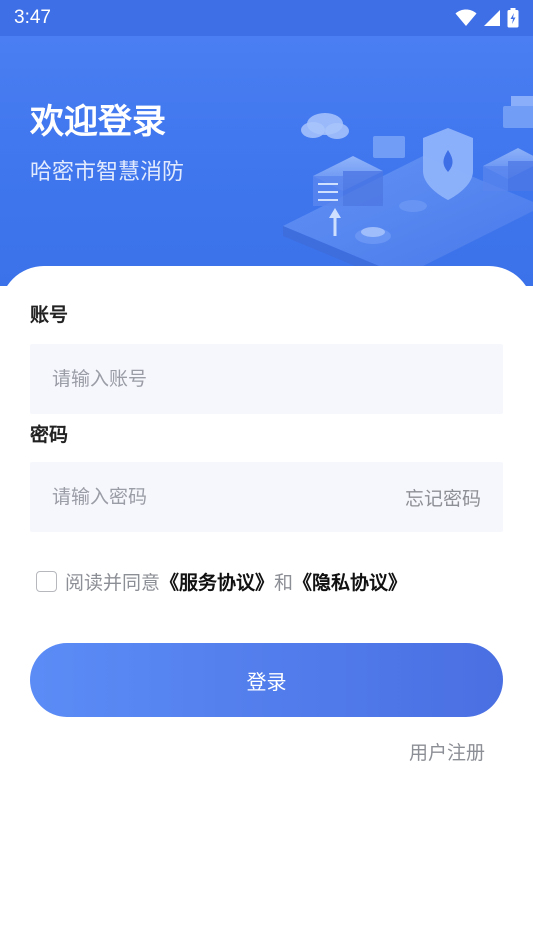  I want to click on privacy-agreement-link: 《隐私协议》, so click(350, 581).